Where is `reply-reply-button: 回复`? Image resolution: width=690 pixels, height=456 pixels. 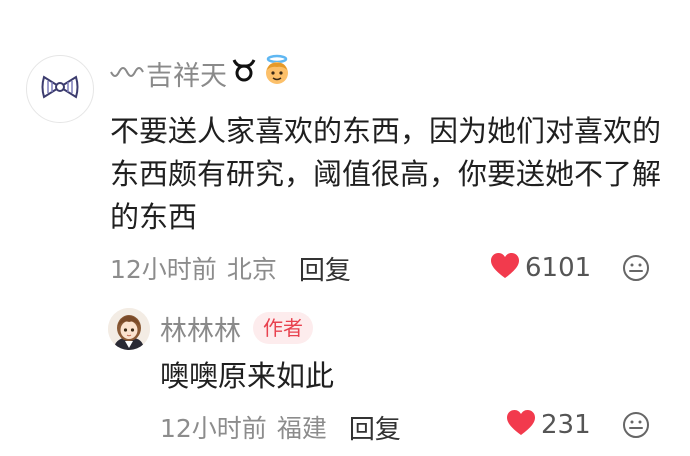 reply-reply-button: 回复 is located at coordinates (375, 427).